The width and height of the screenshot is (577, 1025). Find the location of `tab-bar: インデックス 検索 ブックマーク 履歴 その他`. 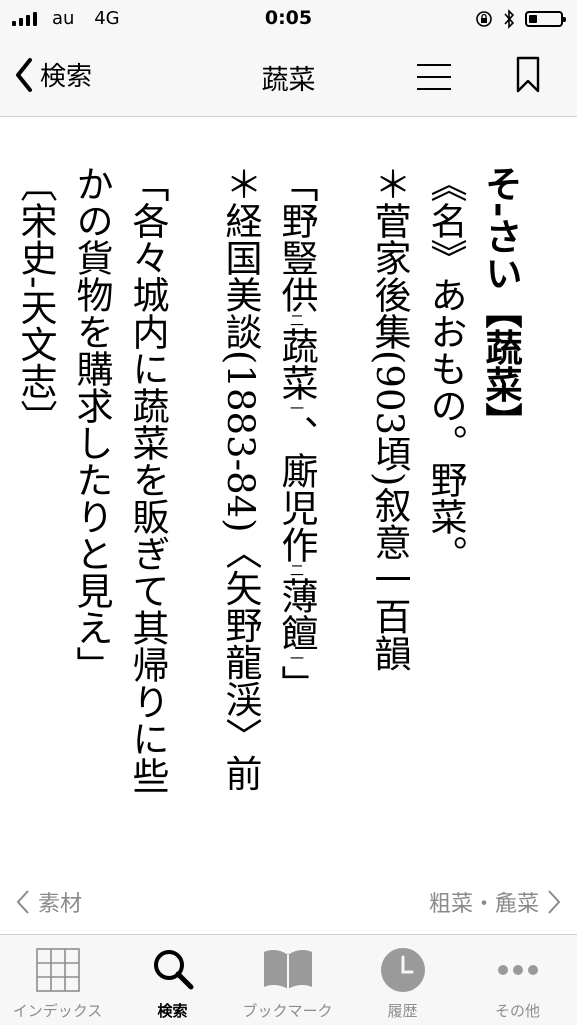

tab-bar: インデックス 検索 ブックマーク 履歴 その他 is located at coordinates (288, 979).